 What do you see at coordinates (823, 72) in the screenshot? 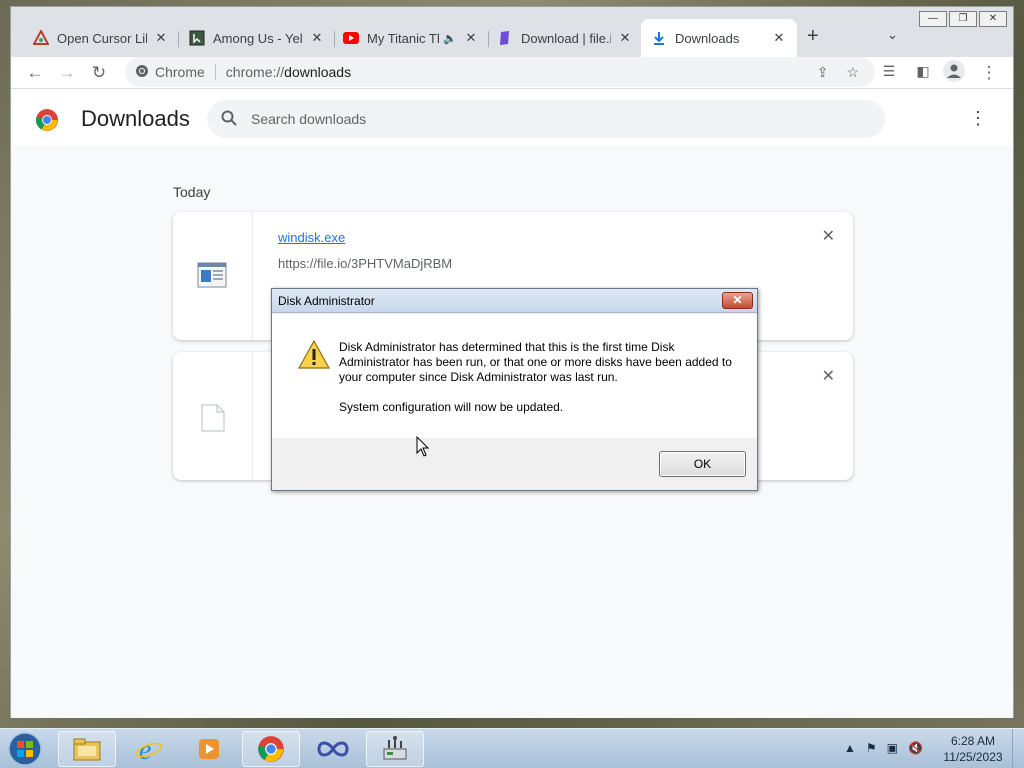
I see `share-icon: ⇪` at bounding box center [823, 72].